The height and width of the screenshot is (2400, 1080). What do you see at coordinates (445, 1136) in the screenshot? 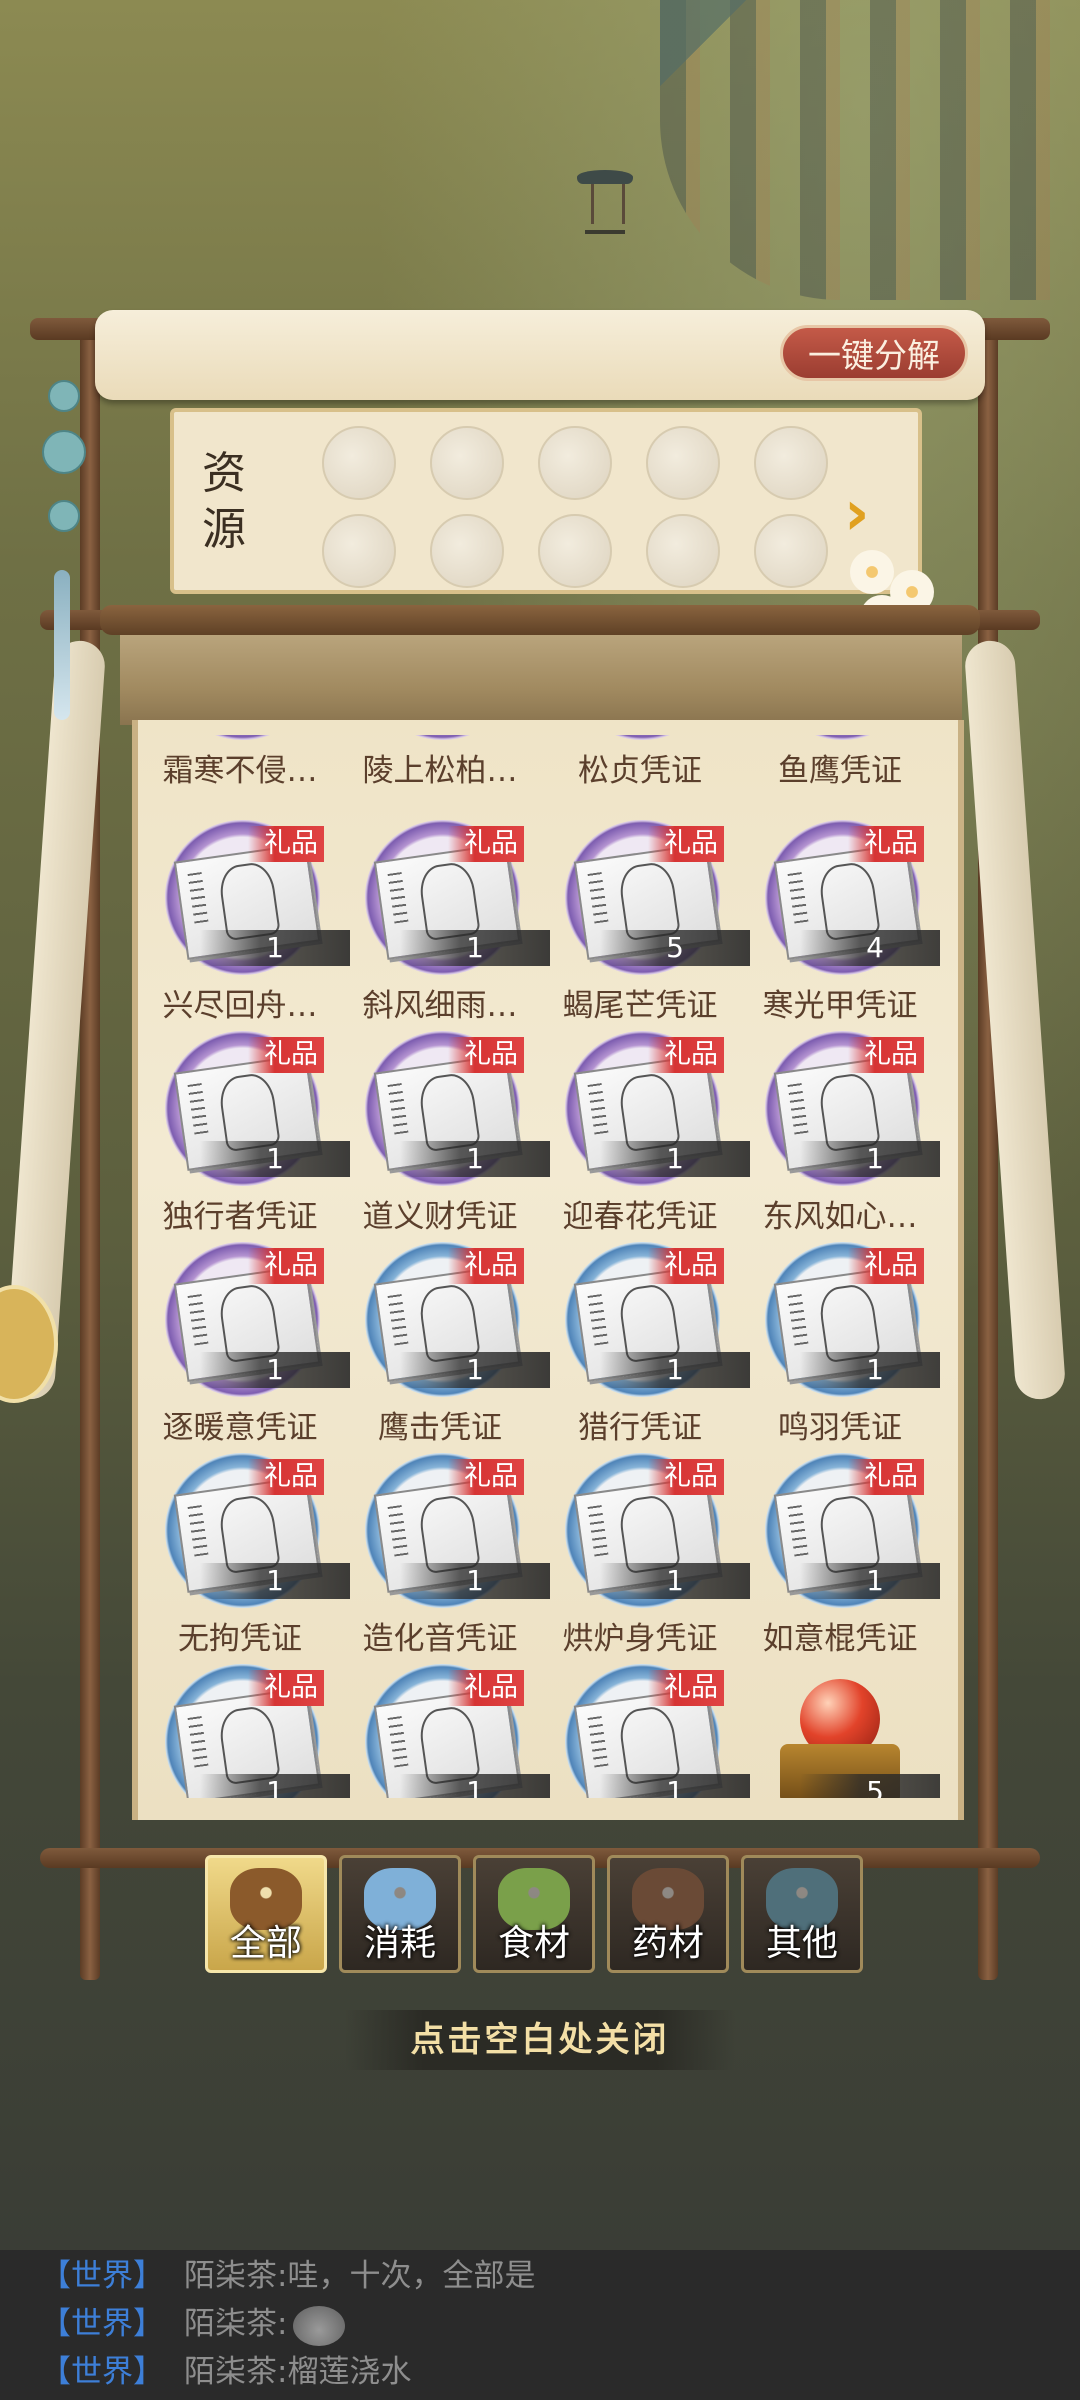
I see `item-cell: 礼品 1 道义财凭证` at bounding box center [445, 1136].